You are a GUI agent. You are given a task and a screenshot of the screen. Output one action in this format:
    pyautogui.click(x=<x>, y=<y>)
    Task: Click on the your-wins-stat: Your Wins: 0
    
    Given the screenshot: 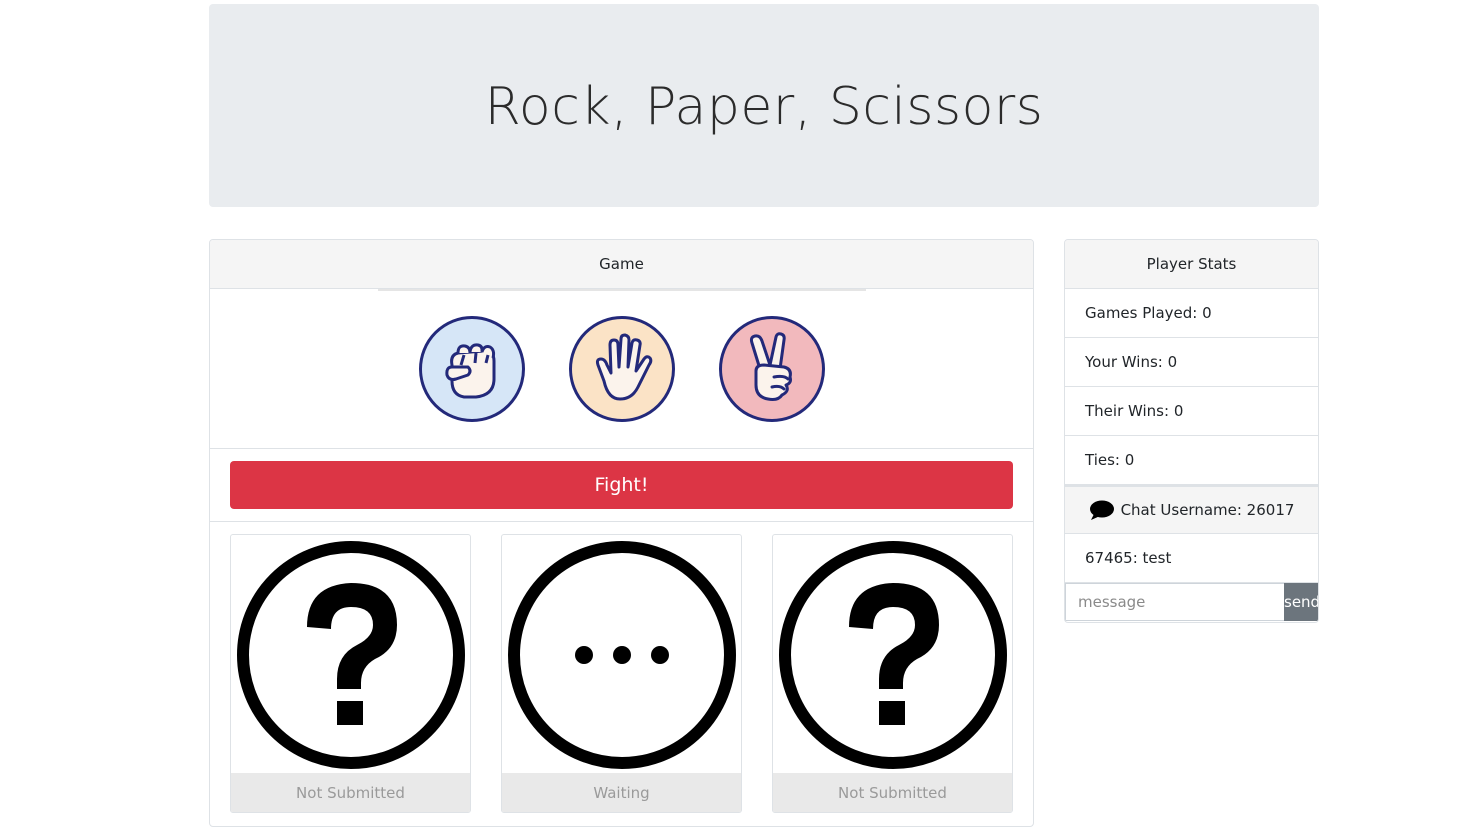 What is the action you would take?
    pyautogui.click(x=1191, y=362)
    